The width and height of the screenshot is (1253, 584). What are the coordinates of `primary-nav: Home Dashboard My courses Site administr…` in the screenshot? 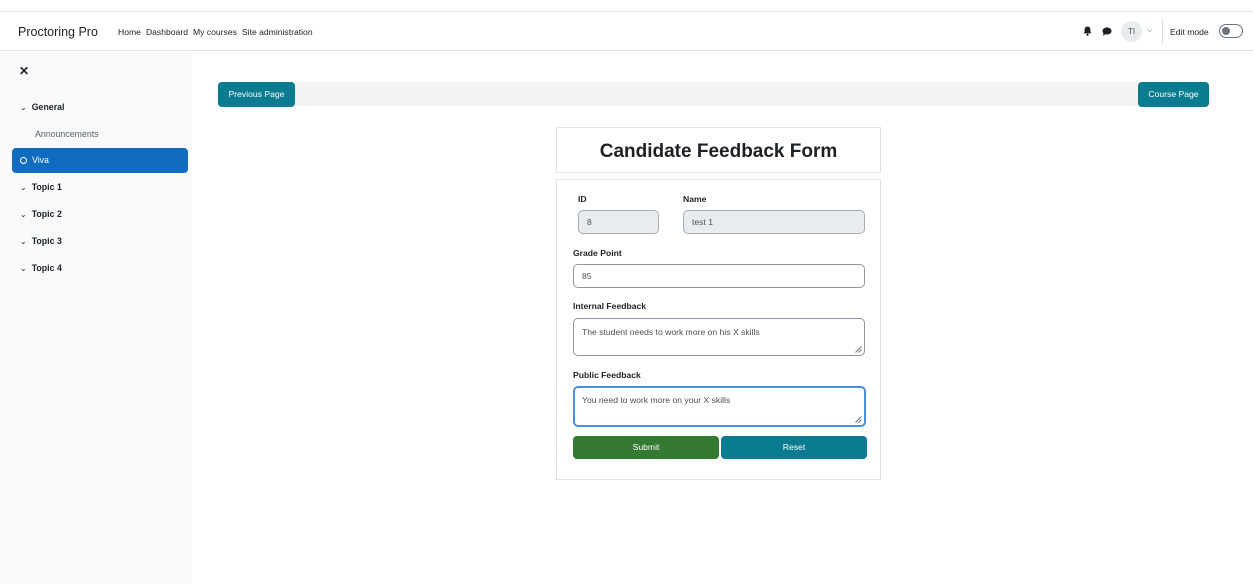 It's located at (215, 32).